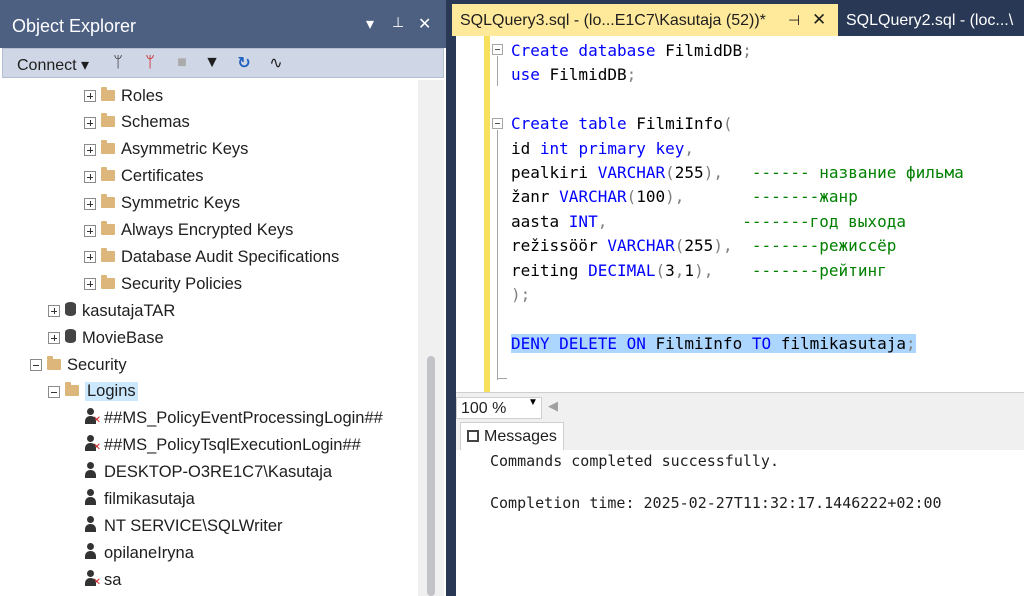  Describe the element at coordinates (92, 445) in the screenshot. I see `disabled-login-icon: ✕` at that location.